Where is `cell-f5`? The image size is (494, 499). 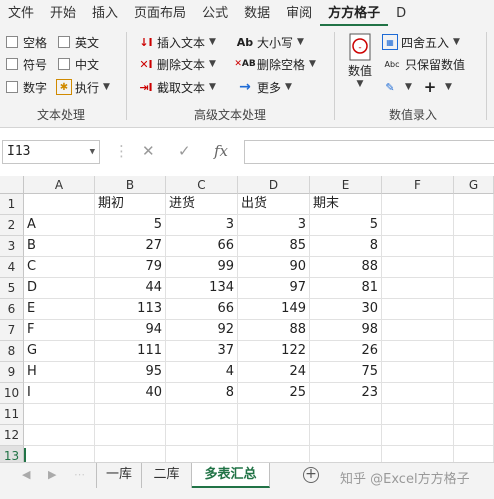 cell-f5 is located at coordinates (418, 288).